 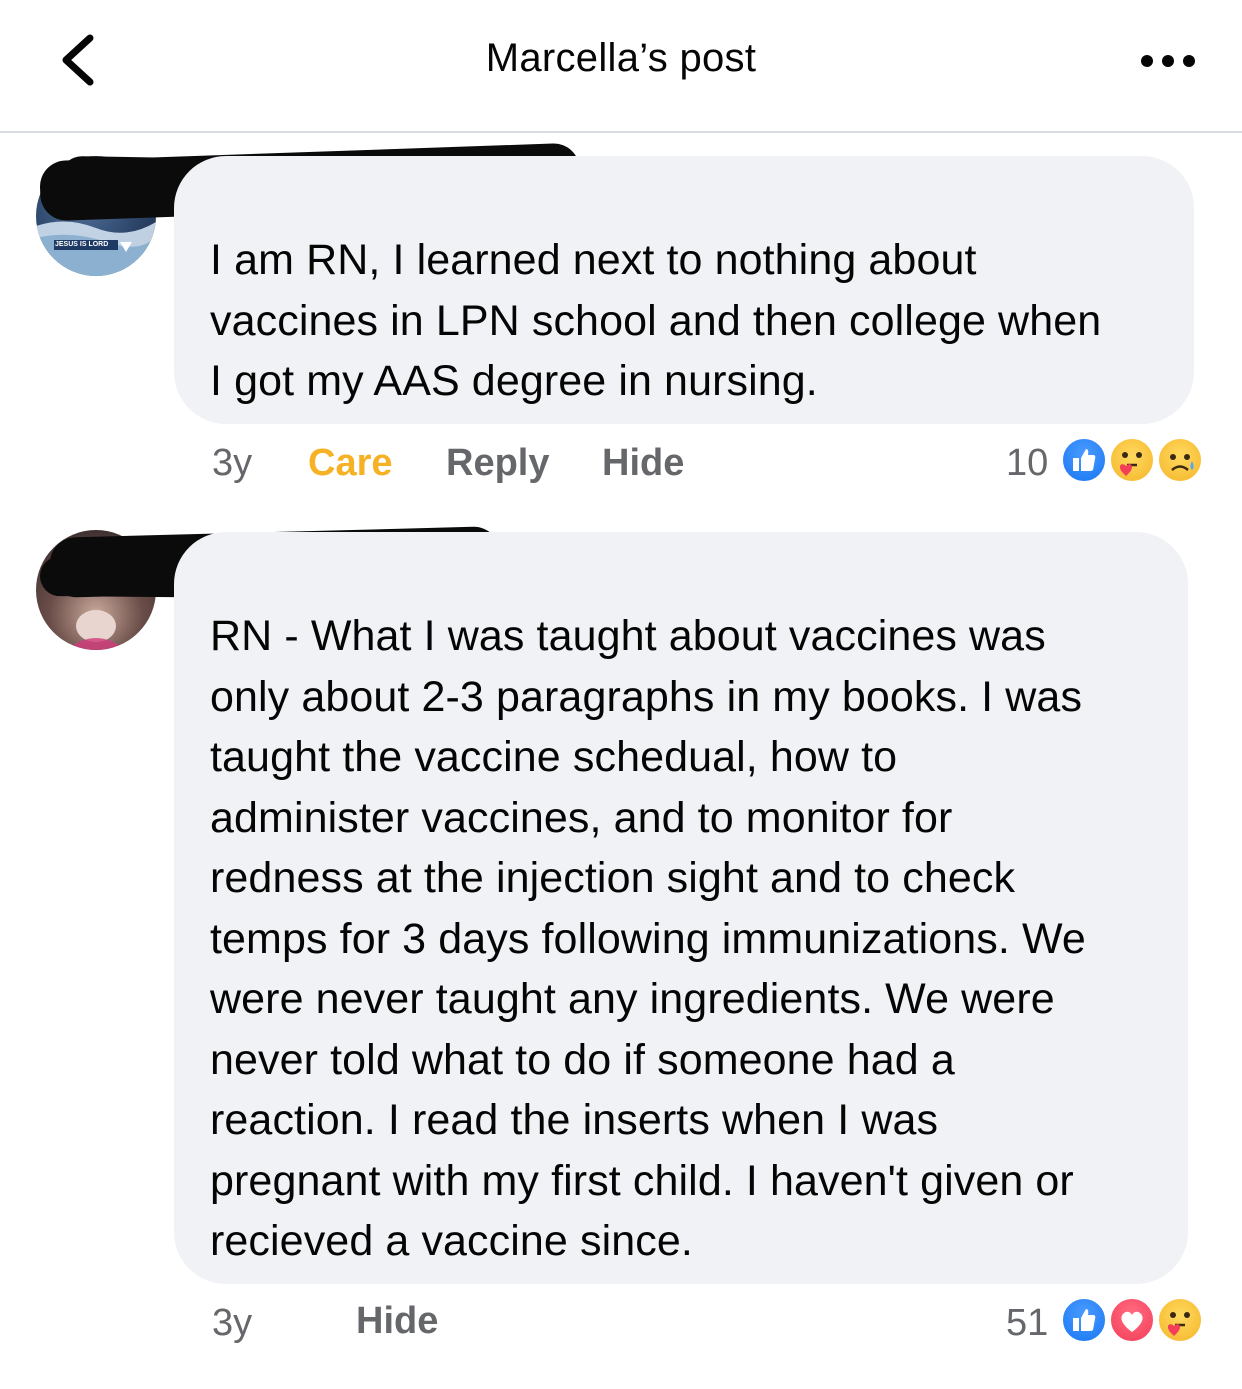 What do you see at coordinates (1084, 1320) in the screenshot?
I see `like-reaction-icon` at bounding box center [1084, 1320].